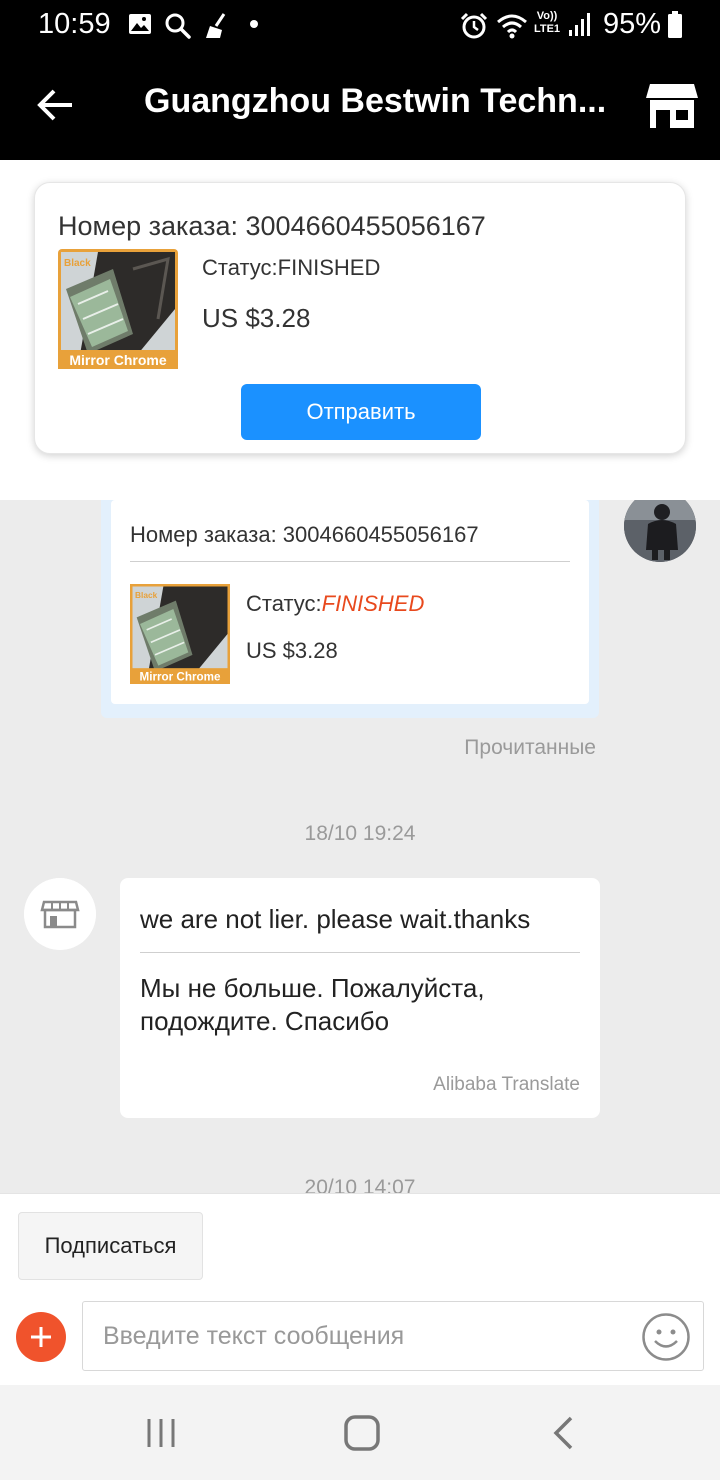 This screenshot has height=1480, width=720. Describe the element at coordinates (474, 25) in the screenshot. I see `alarm-icon` at that location.